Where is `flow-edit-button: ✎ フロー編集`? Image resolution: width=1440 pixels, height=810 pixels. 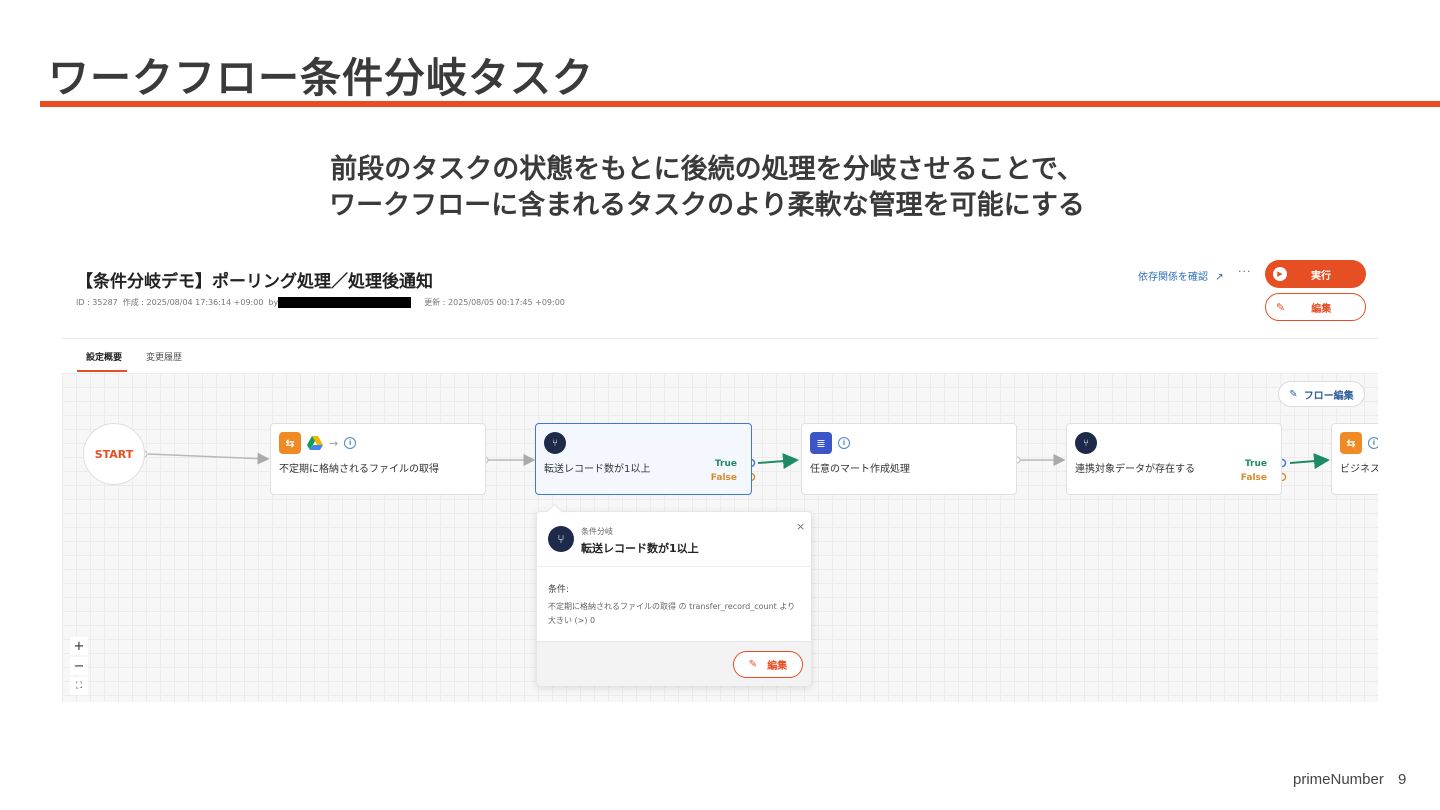
flow-edit-button: ✎ フロー編集 is located at coordinates (1321, 394).